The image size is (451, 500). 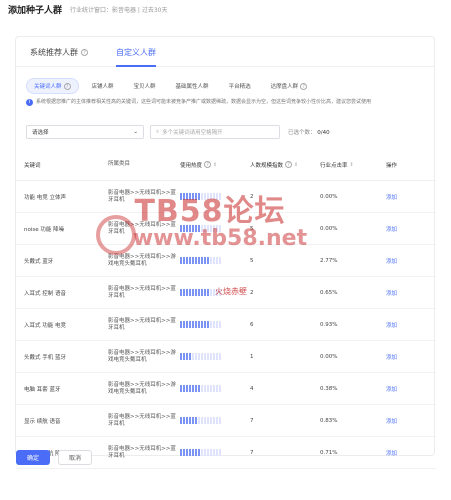 I want to click on dialog-footer: 确定 取消, so click(x=225, y=457).